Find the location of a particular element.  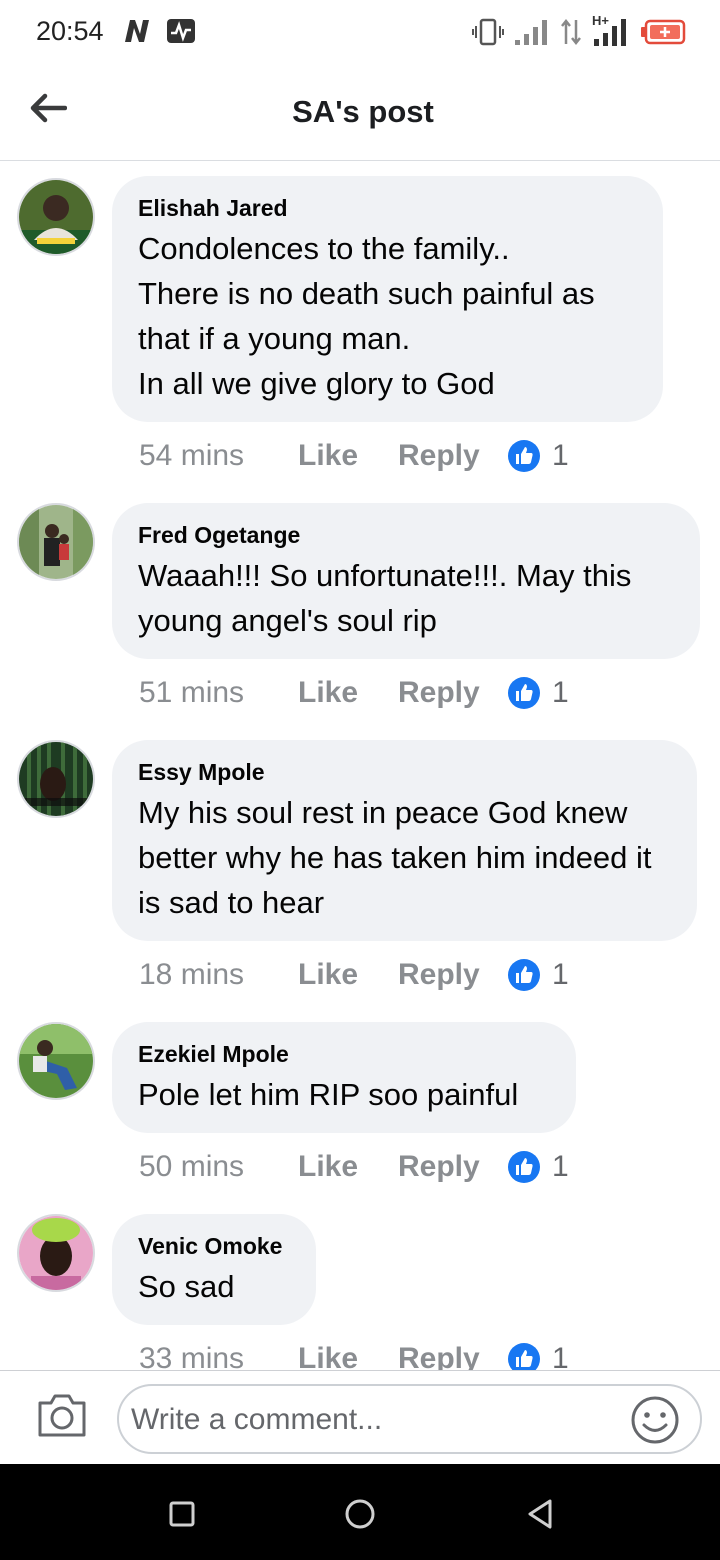

emoji-button is located at coordinates (655, 1420).